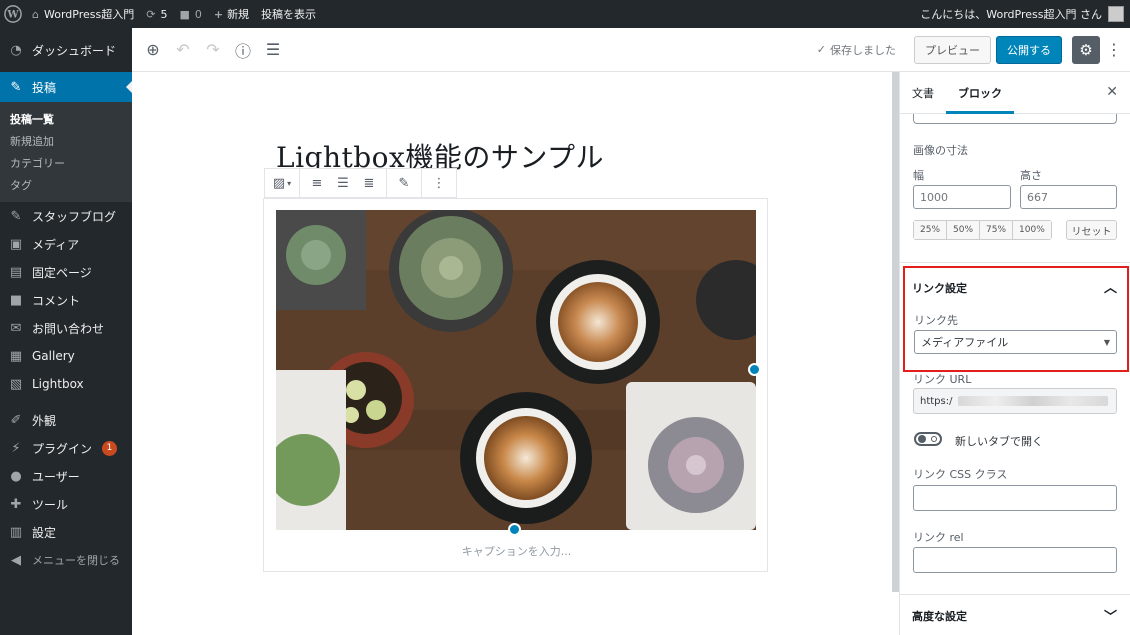 Image resolution: width=1130 pixels, height=635 pixels. I want to click on edit-pencil-icon: ✎, so click(404, 183).